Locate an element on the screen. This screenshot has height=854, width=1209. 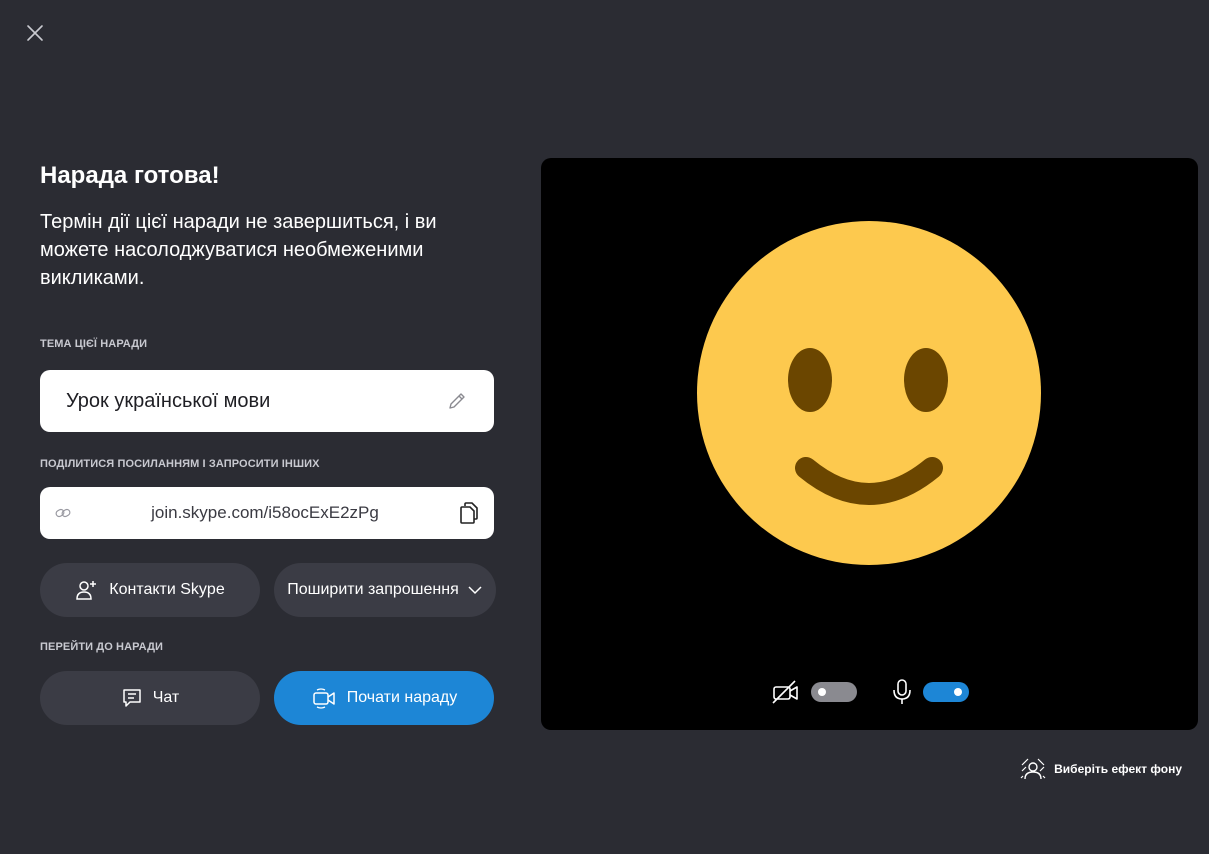
share-invite-label: Поширити запрошення is located at coordinates (373, 589).